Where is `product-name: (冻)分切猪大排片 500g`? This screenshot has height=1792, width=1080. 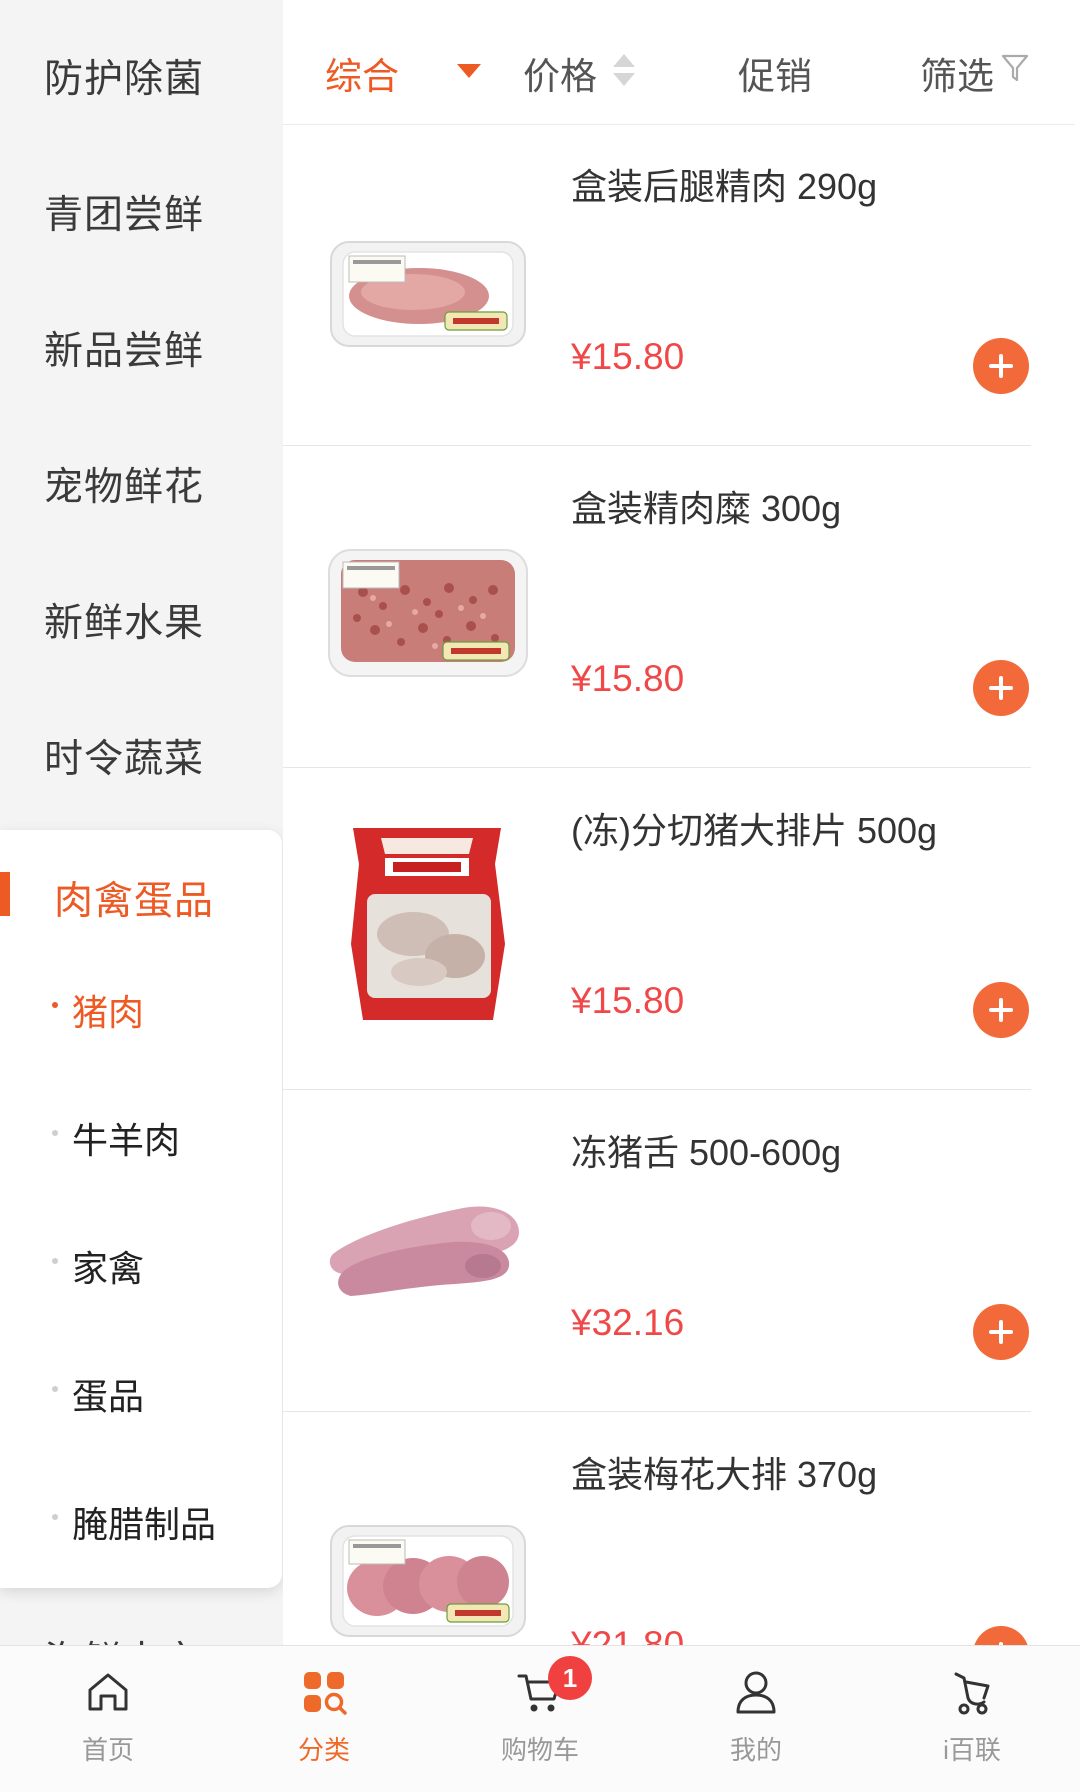
product-name: (冻)分切猪大排片 500g is located at coordinates (754, 830).